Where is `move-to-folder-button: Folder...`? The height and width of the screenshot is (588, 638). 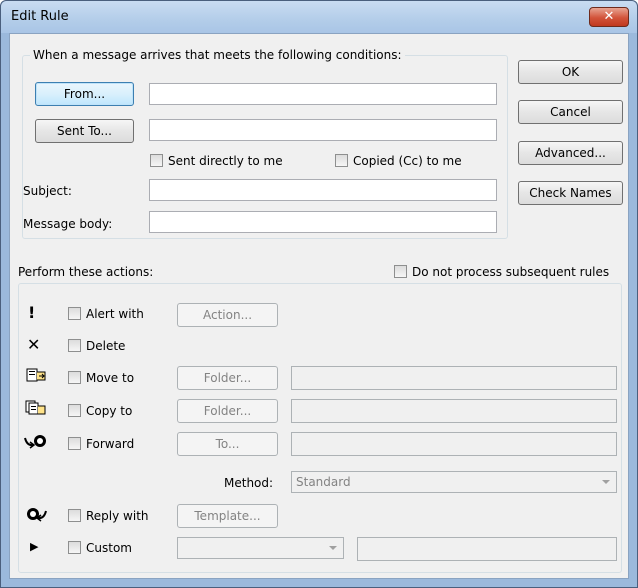
move-to-folder-button: Folder... is located at coordinates (227, 378).